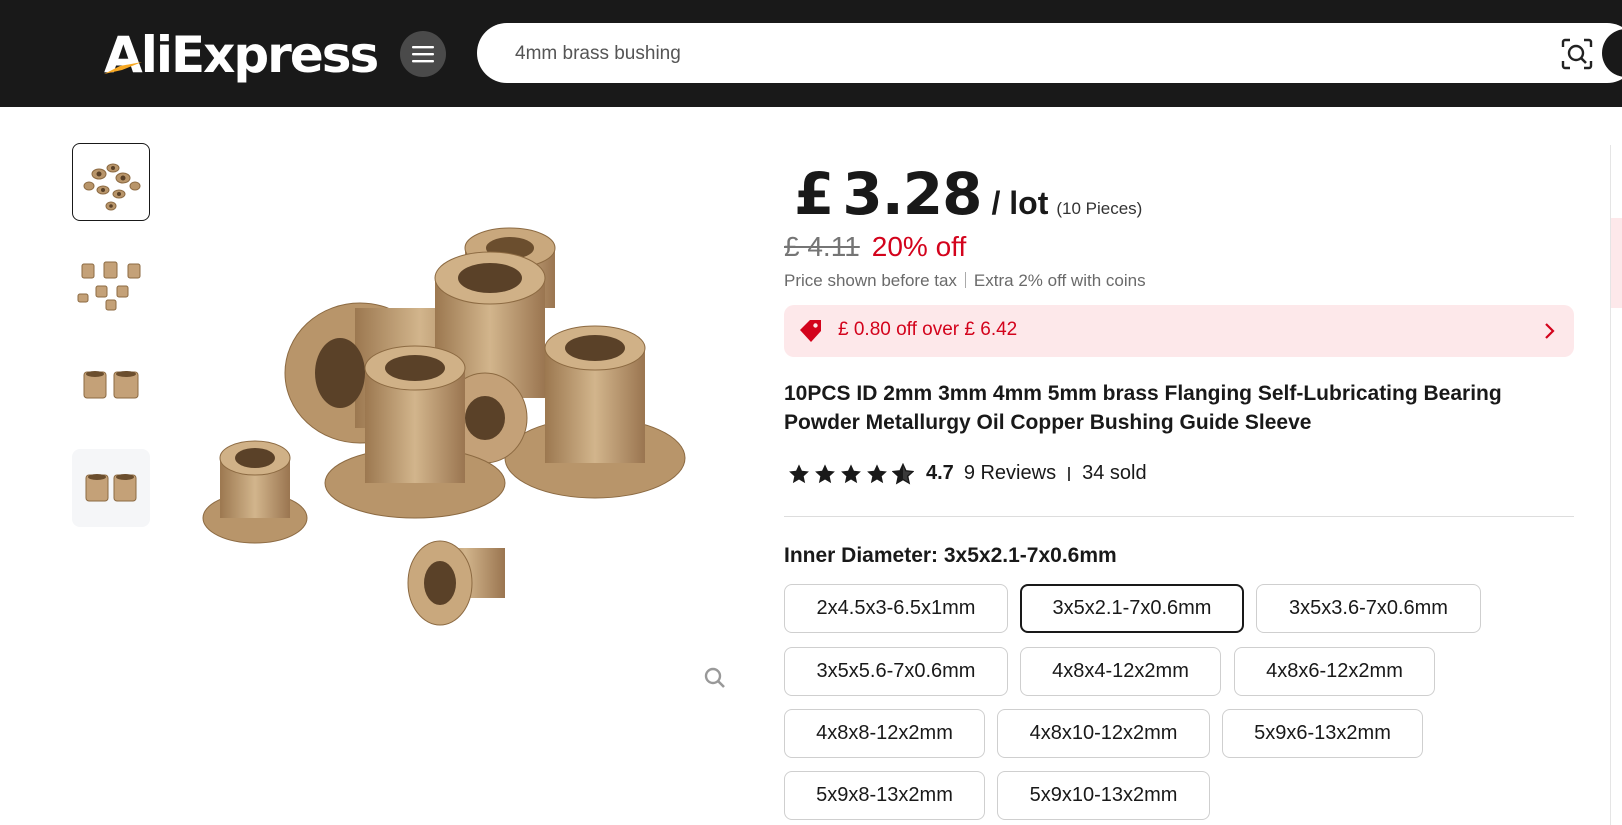 The height and width of the screenshot is (825, 1622). I want to click on logo-swoosh-icon, so click(123, 68).